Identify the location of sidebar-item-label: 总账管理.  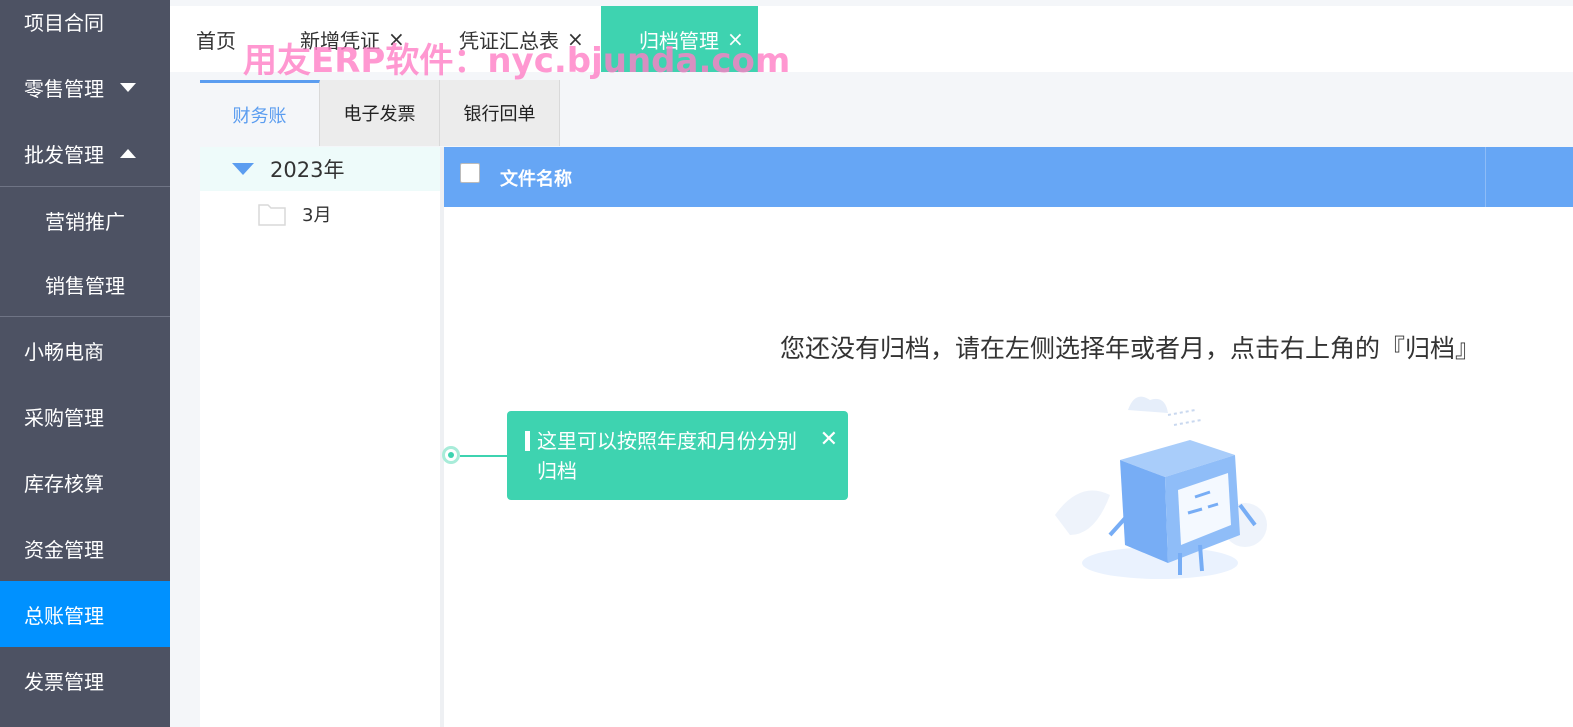
(64, 615).